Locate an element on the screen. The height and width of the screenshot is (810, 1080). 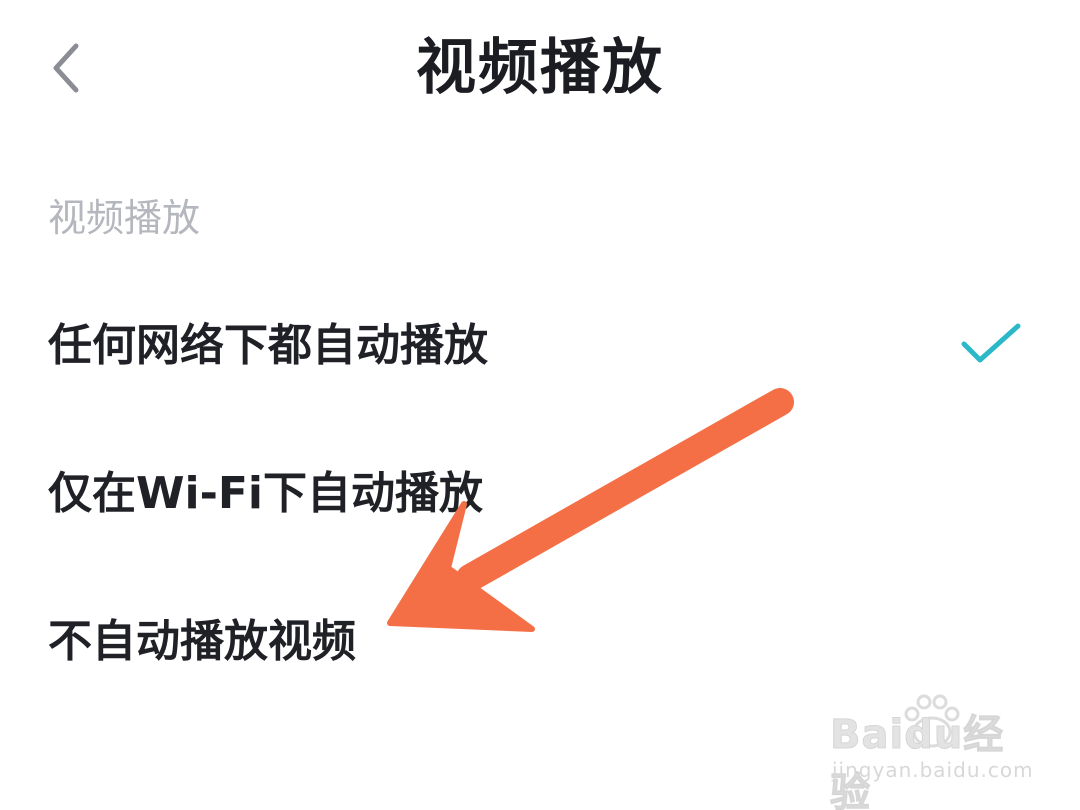
checkmark-icon is located at coordinates (991, 343).